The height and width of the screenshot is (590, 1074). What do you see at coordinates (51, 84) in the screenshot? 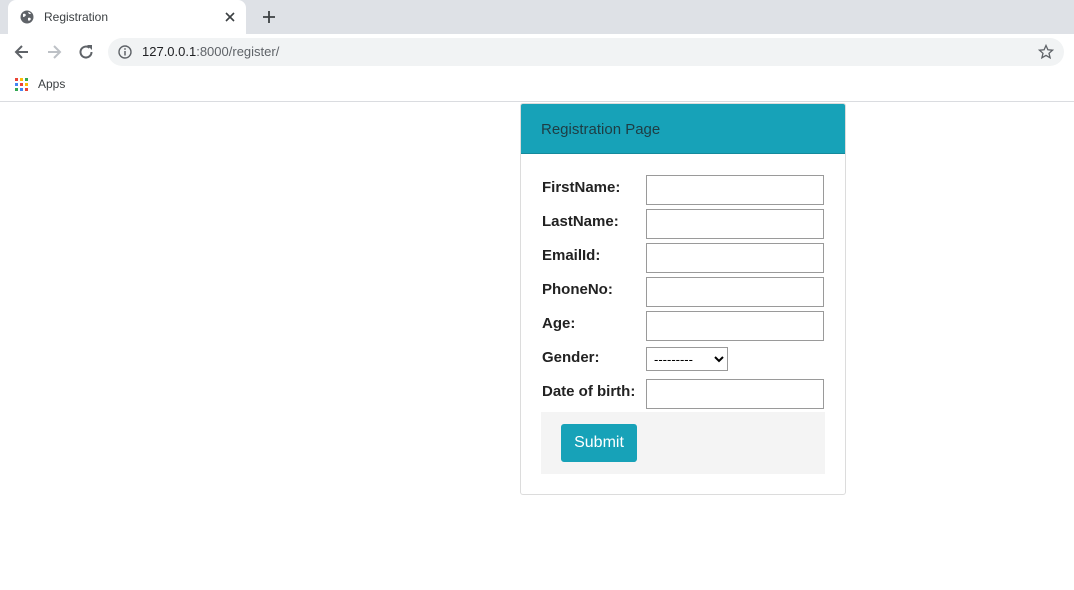
I see `apps-bookmark: Apps` at bounding box center [51, 84].